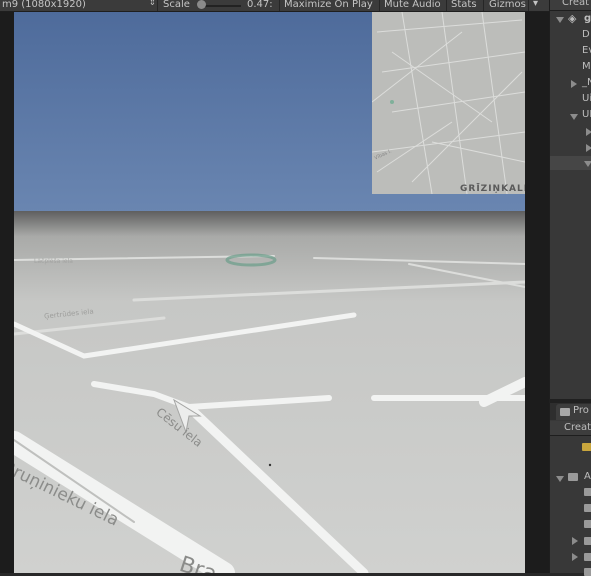  Describe the element at coordinates (260, 5) in the screenshot. I see `scale-value: 0.47:` at that location.